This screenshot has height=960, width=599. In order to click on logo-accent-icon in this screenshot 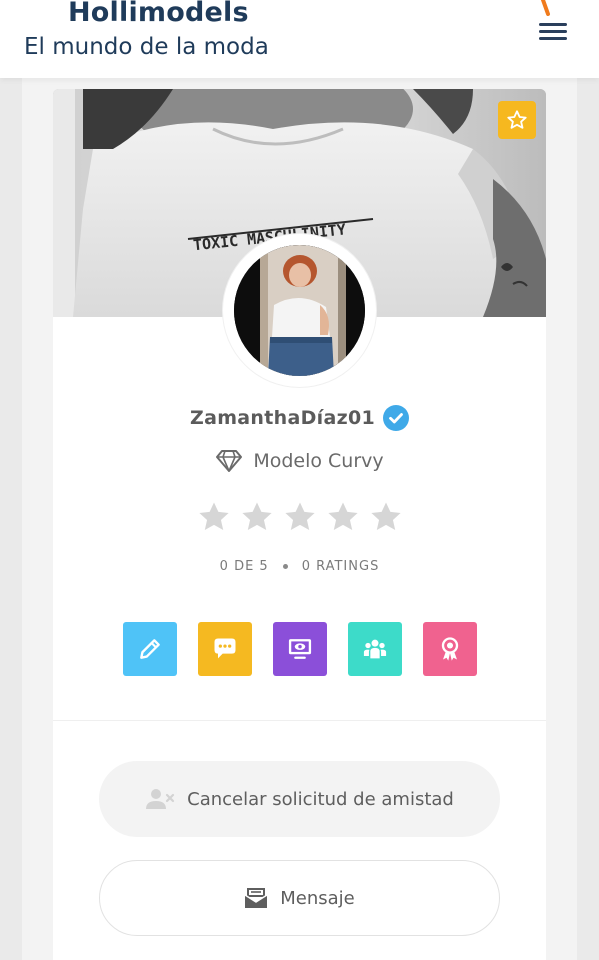, I will do `click(545, 8)`.